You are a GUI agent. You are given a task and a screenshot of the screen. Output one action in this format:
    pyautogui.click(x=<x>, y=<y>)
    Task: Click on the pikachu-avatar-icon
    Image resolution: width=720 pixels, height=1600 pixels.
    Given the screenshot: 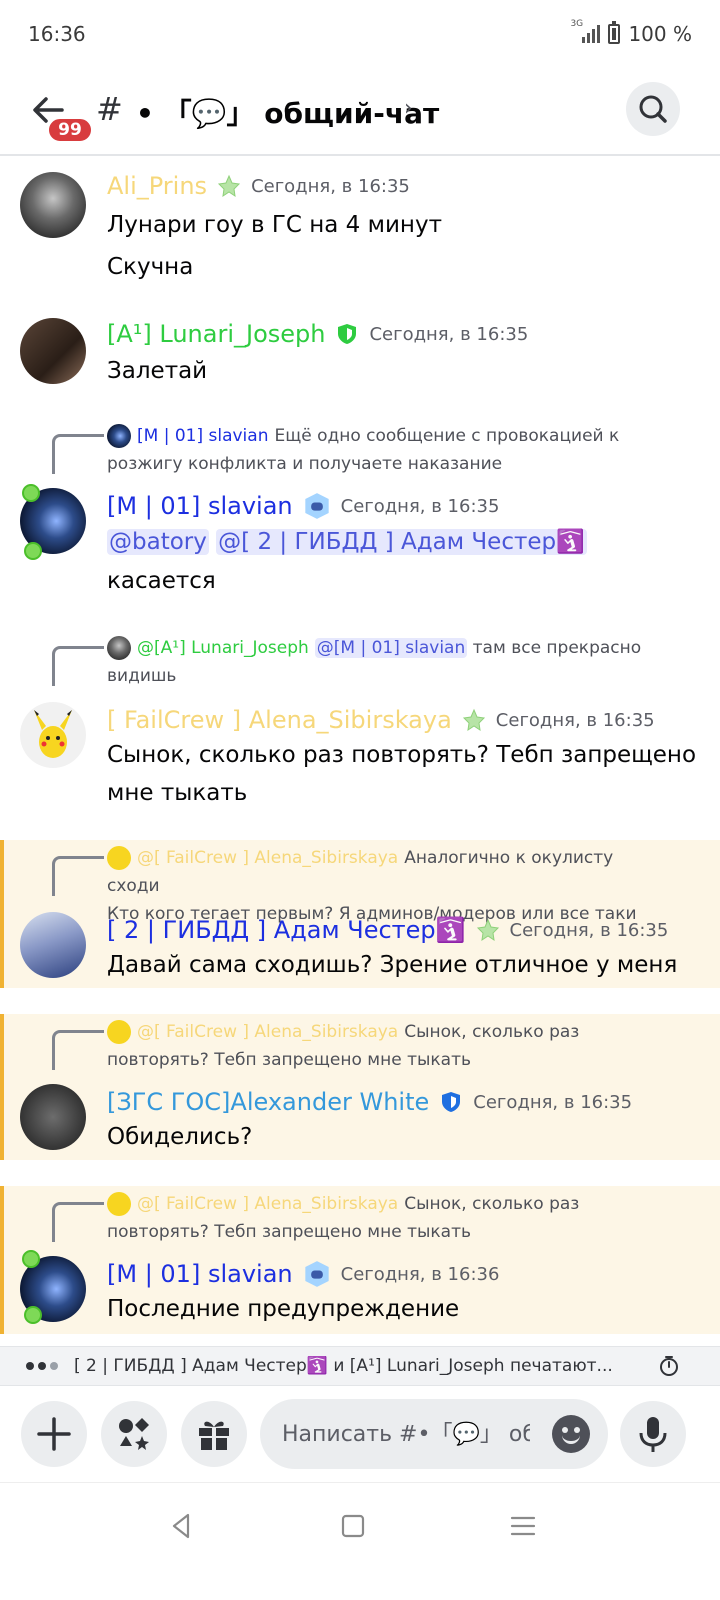 What is the action you would take?
    pyautogui.click(x=53, y=734)
    